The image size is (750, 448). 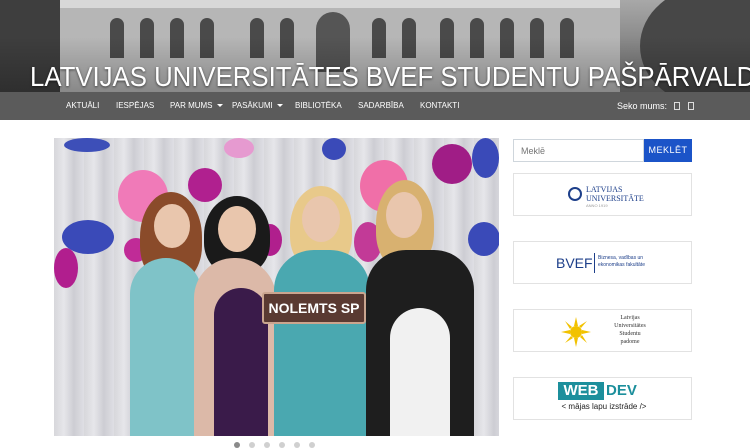 I want to click on nav-item-label: IESPĒJAS, so click(x=135, y=105).